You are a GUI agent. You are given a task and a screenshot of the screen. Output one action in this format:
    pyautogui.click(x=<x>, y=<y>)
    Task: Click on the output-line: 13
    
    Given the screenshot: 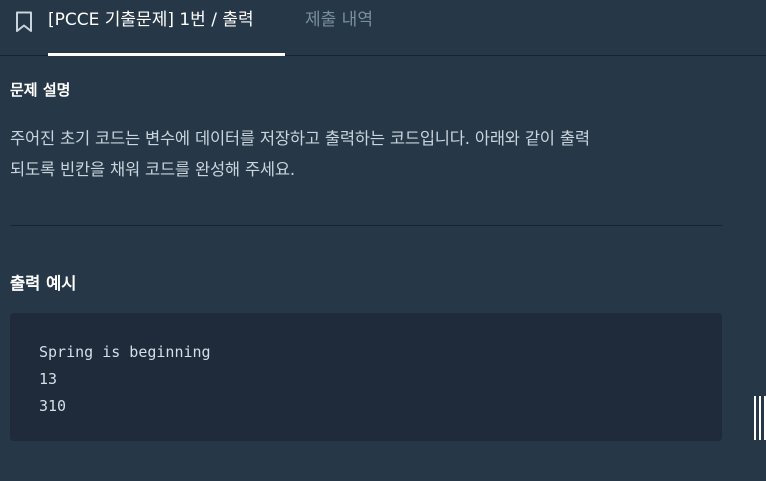 What is the action you would take?
    pyautogui.click(x=48, y=379)
    